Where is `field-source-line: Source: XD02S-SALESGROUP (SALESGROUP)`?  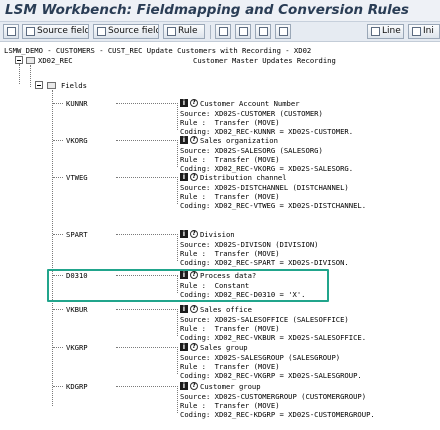
field-source-line: Source: XD02S-SALESGROUP (SALESGROUP) is located at coordinates (260, 357).